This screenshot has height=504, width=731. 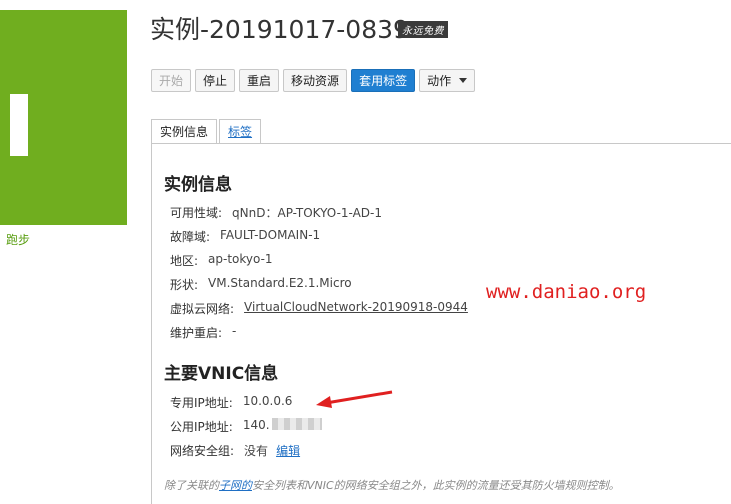 I want to click on info-key: 公用IP地址:, so click(x=201, y=427).